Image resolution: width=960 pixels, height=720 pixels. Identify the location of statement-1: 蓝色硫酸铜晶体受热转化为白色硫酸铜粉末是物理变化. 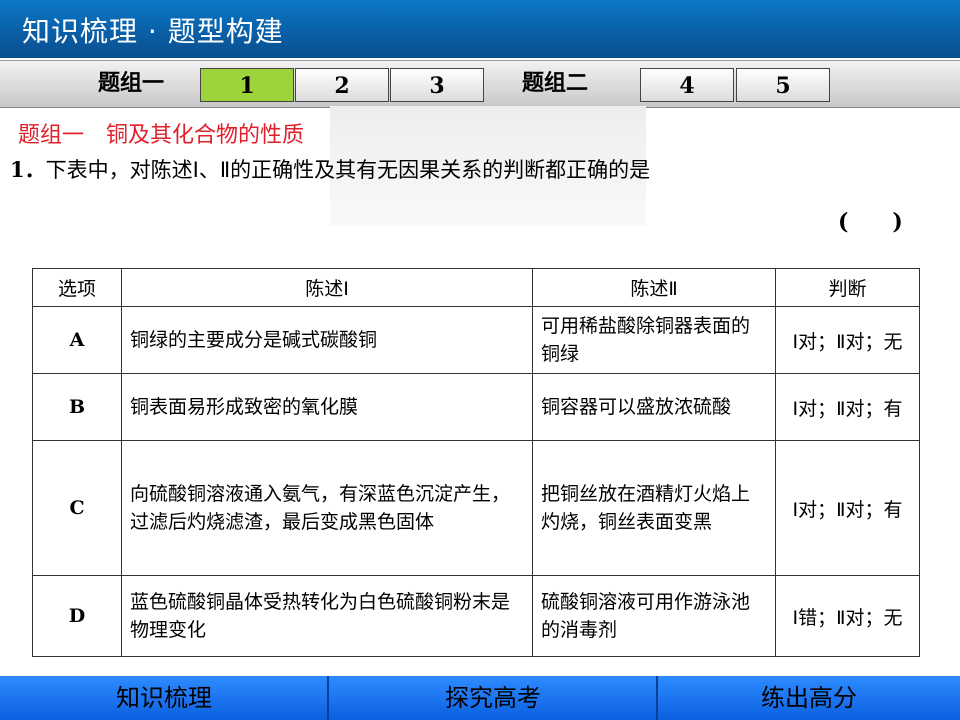
(327, 616).